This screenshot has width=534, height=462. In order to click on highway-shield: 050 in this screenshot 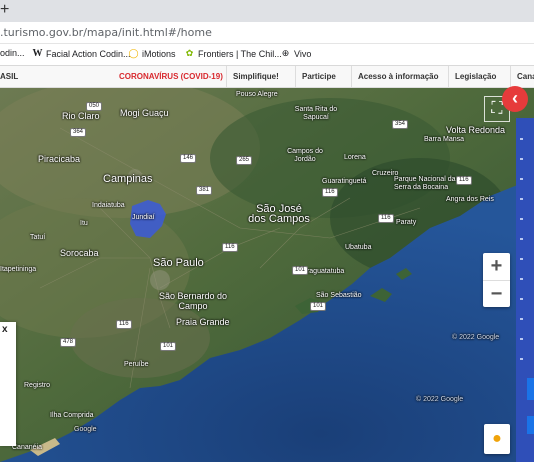, I will do `click(94, 106)`.